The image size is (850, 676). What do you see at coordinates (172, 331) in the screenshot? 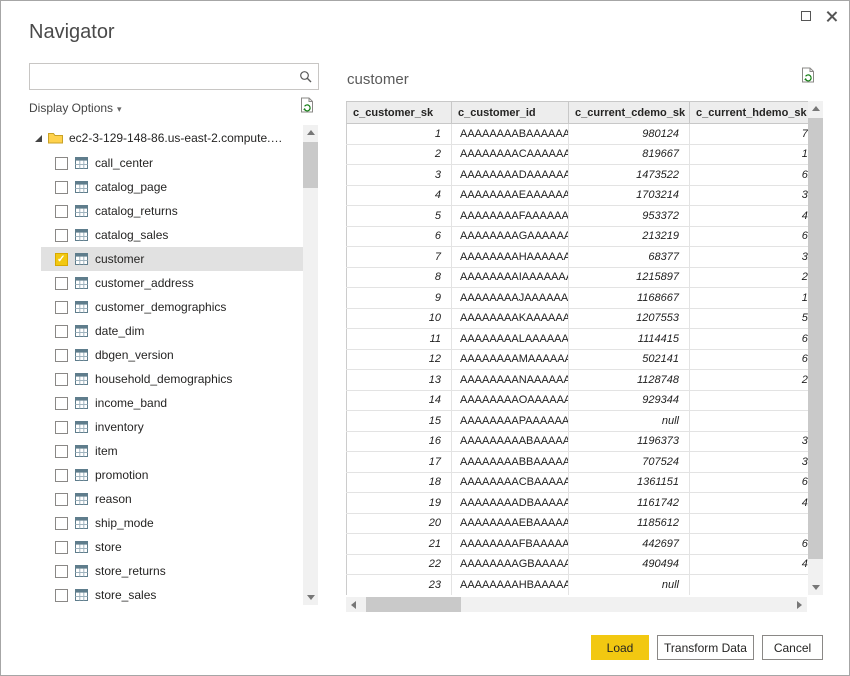
I see `tree-item-date_dim: date_dim` at bounding box center [172, 331].